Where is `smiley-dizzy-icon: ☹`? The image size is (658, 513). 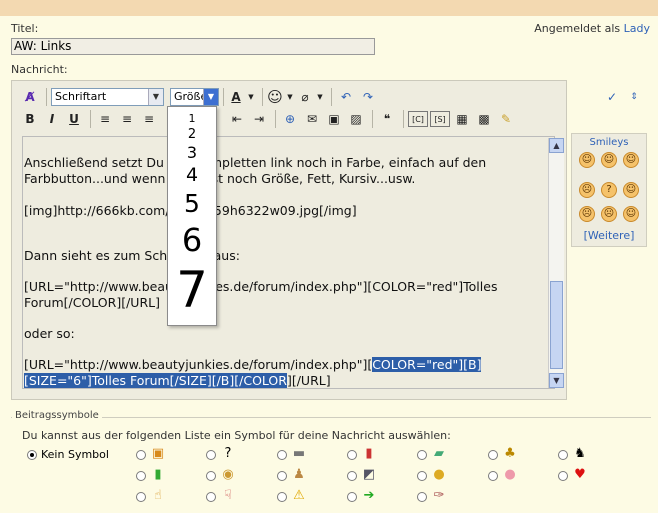 smiley-dizzy-icon: ☹ is located at coordinates (587, 190).